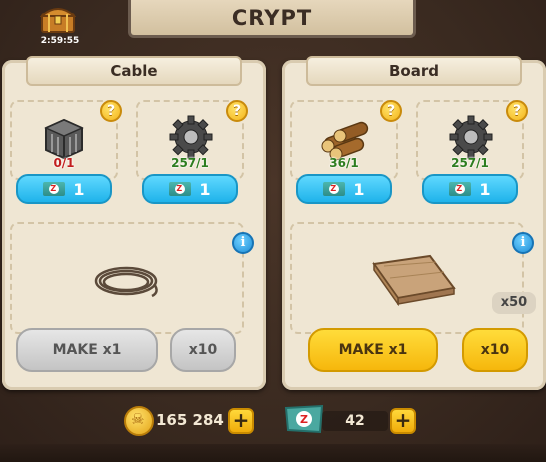 This screenshot has height=462, width=546. What do you see at coordinates (414, 280) in the screenshot?
I see `wood-plank-icon` at bounding box center [414, 280].